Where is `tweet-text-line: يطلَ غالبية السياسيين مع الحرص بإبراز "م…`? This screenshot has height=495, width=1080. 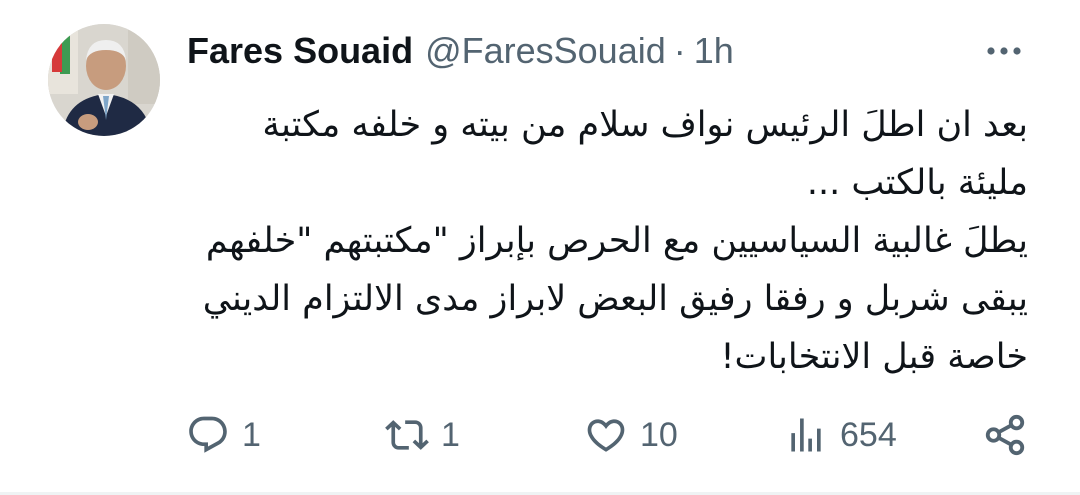
tweet-text-line: يطلَ غالبية السياسيين مع الحرص بإبراز "م… is located at coordinates (616, 241).